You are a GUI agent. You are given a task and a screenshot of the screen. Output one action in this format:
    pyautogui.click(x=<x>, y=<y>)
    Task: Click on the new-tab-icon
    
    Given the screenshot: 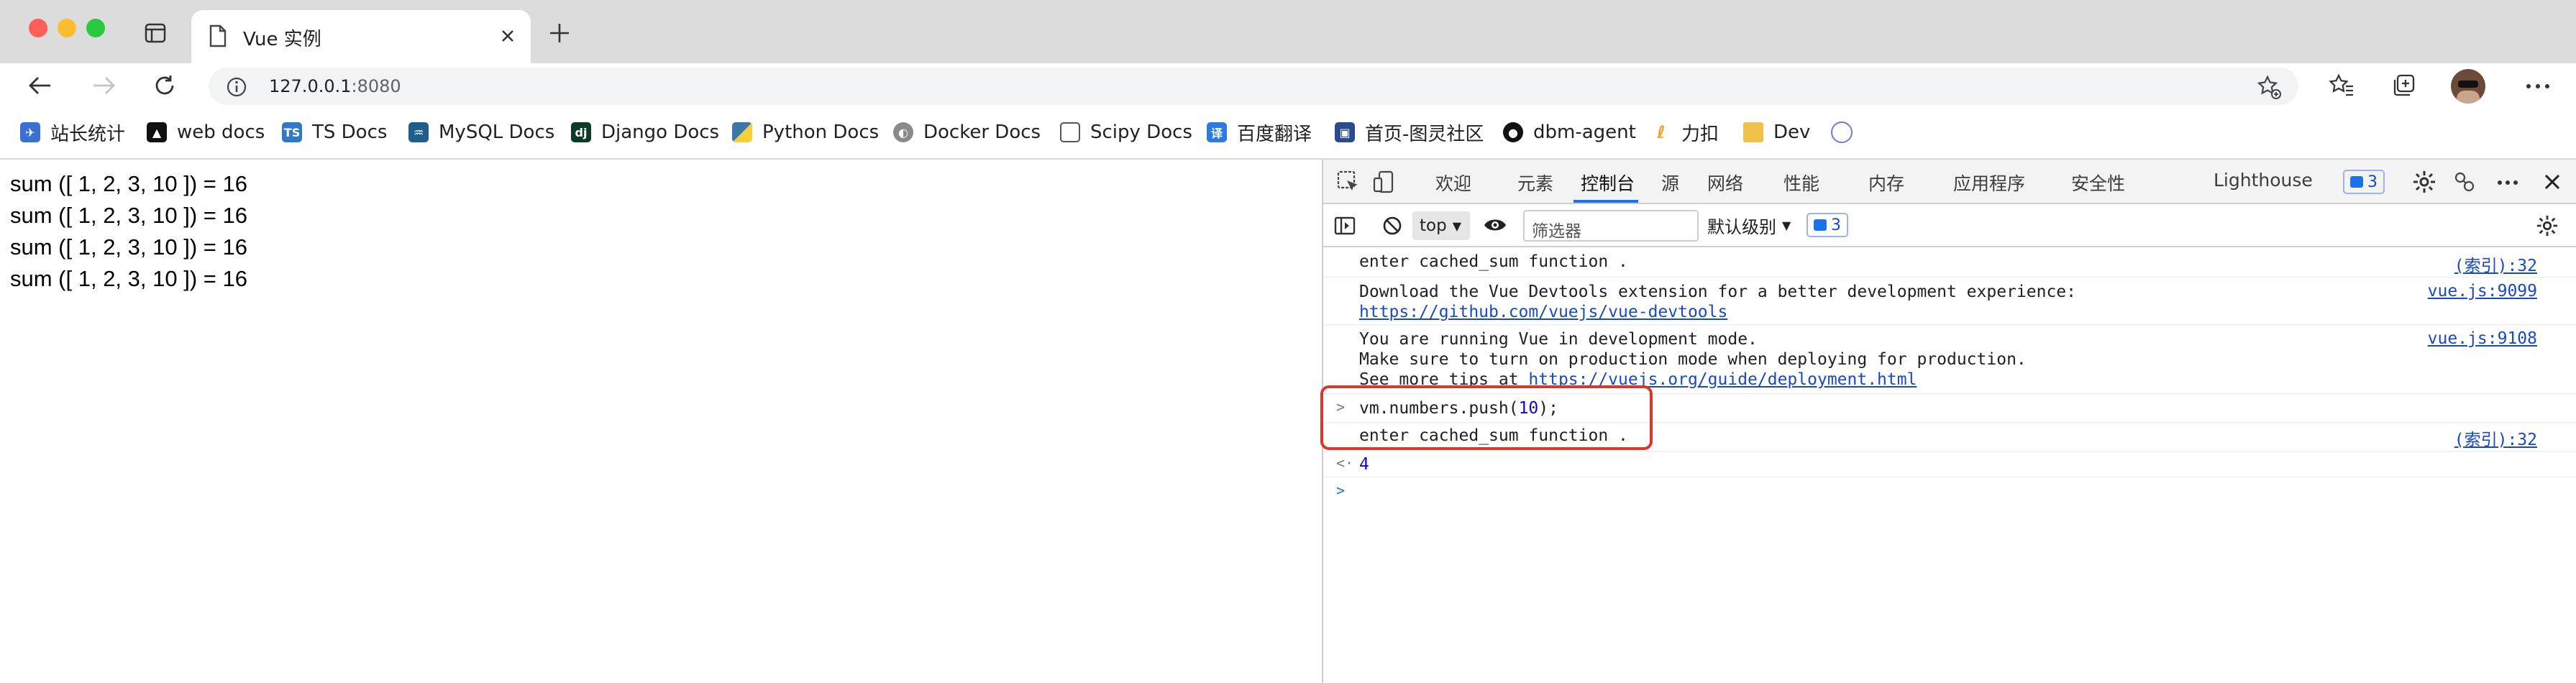 What is the action you would take?
    pyautogui.click(x=559, y=33)
    